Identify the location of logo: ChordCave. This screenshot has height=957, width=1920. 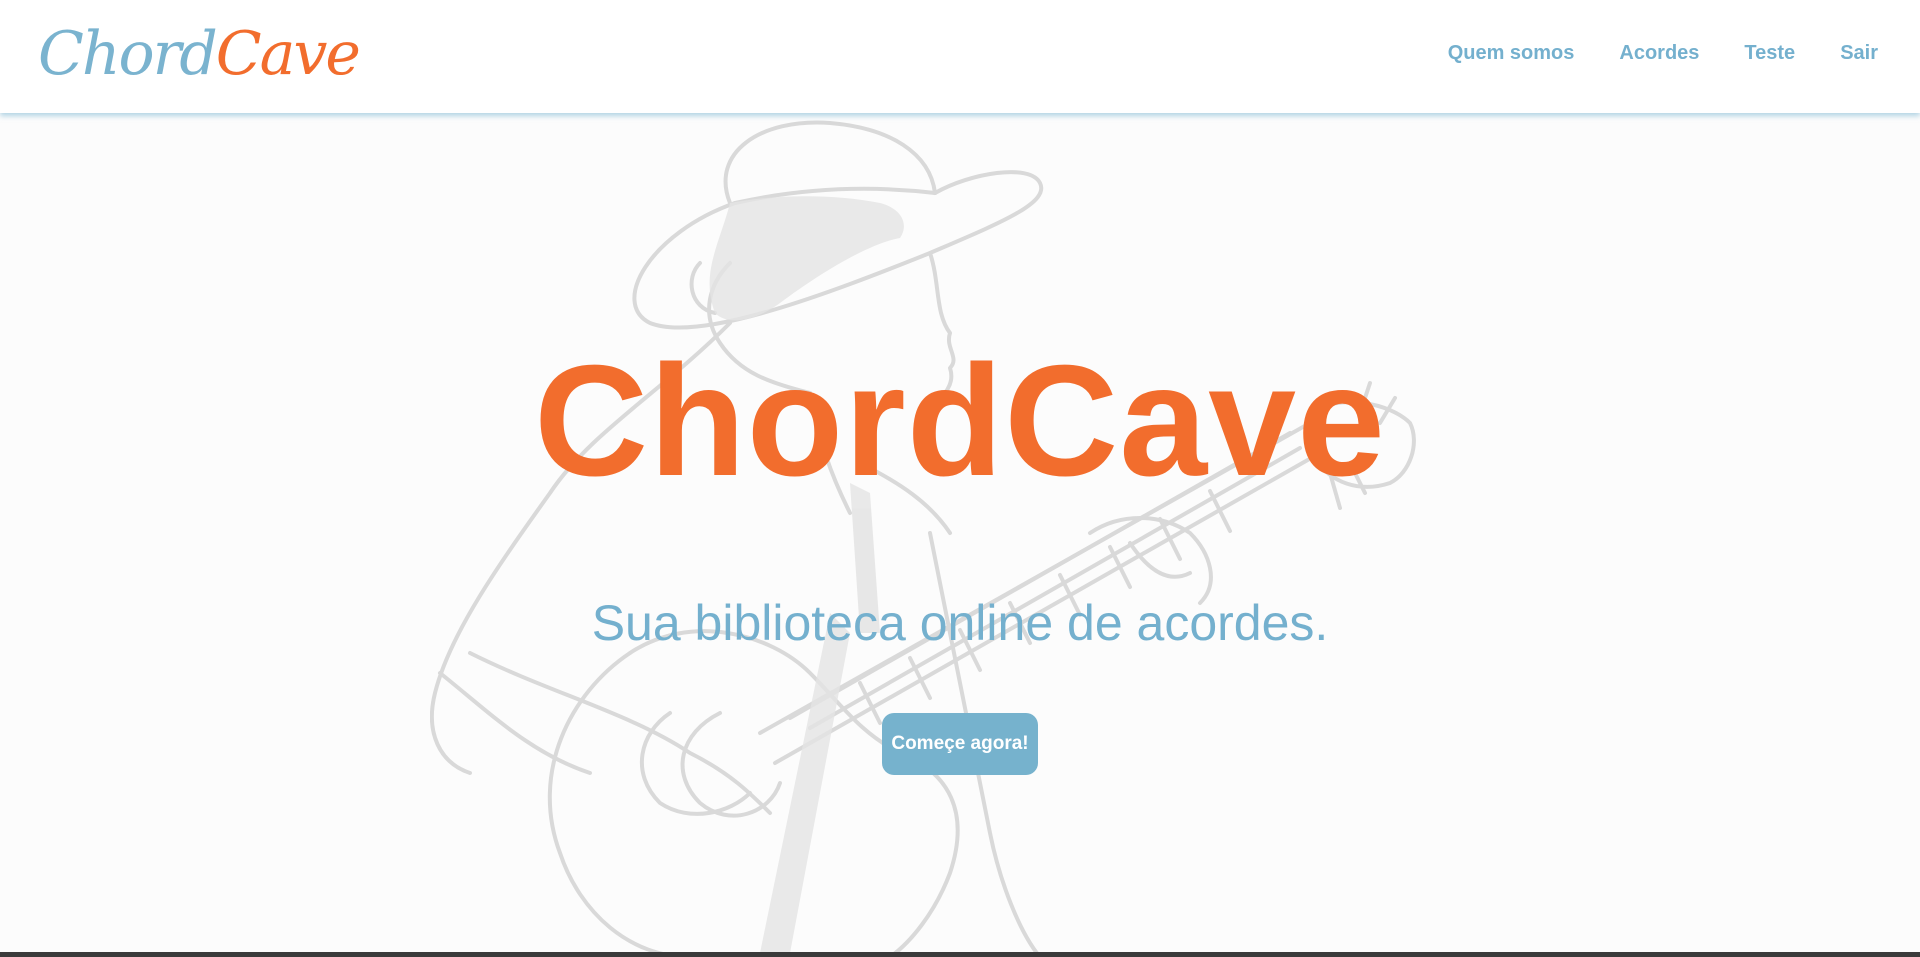
(199, 54).